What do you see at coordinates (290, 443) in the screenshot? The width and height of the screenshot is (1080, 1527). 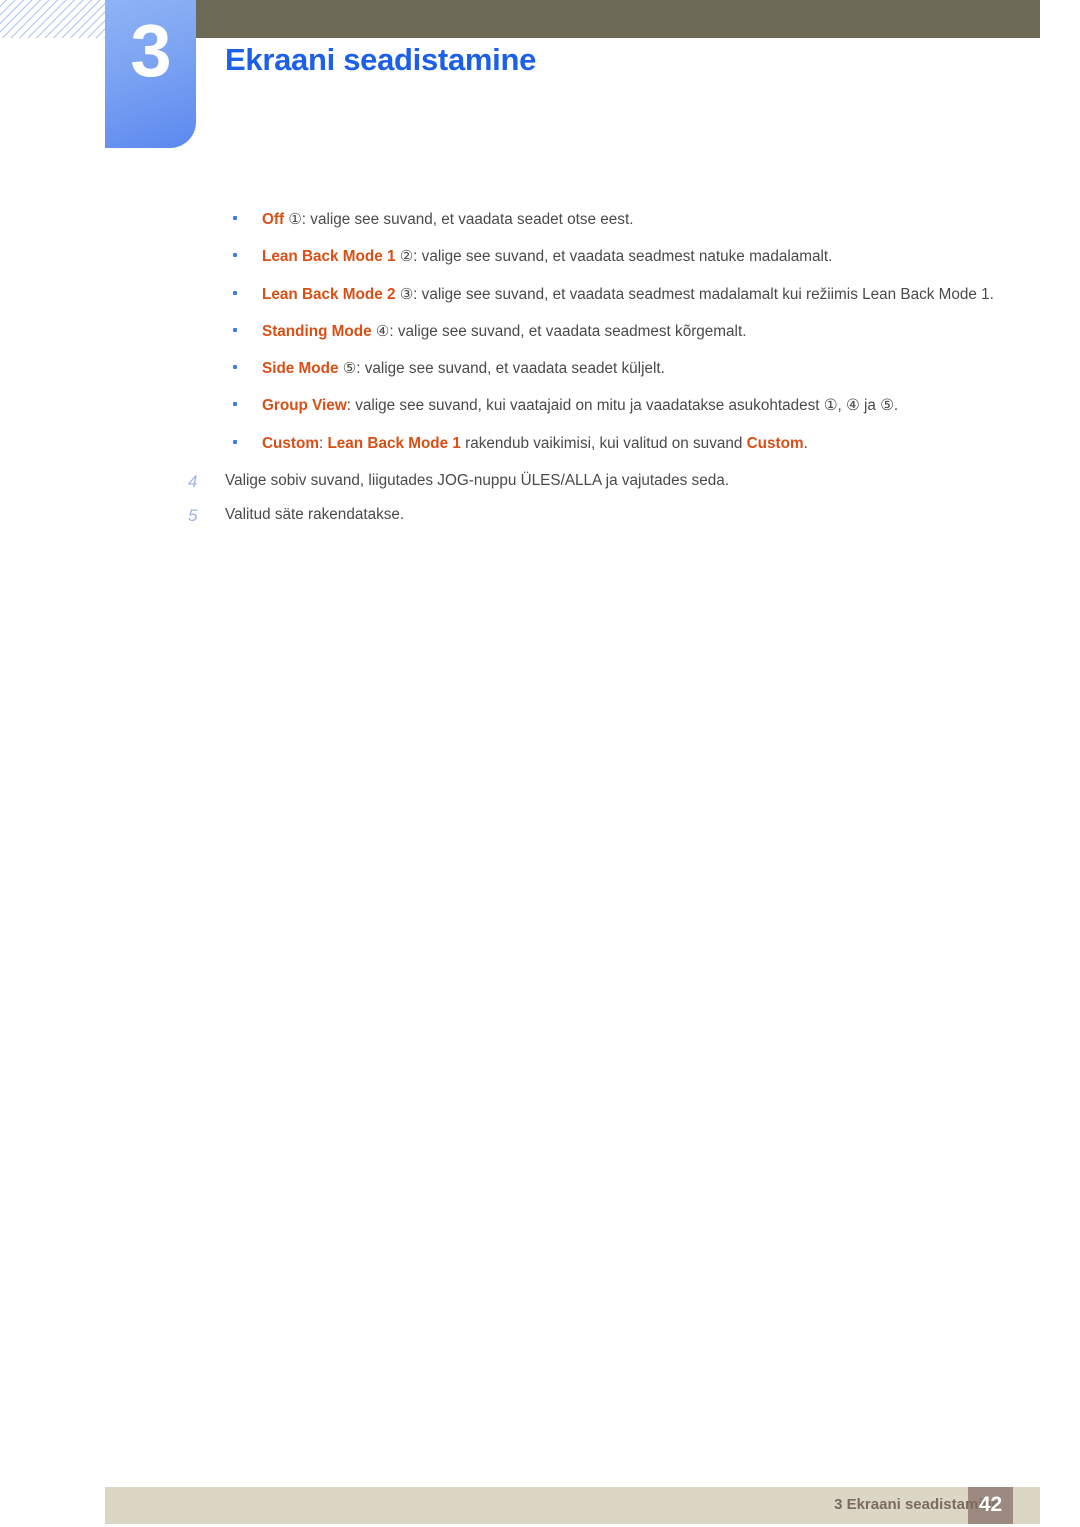 I see `option-term-custom: Custom` at bounding box center [290, 443].